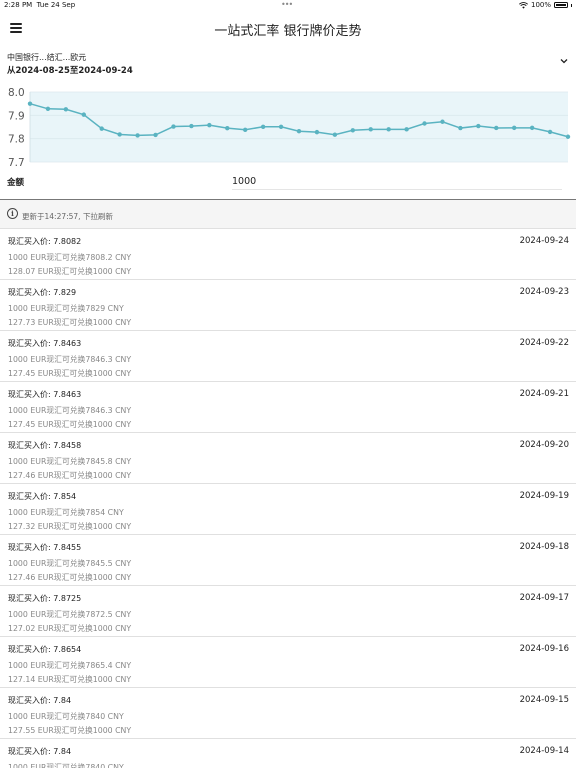 The width and height of the screenshot is (576, 768). Describe the element at coordinates (70, 461) in the screenshot. I see `conversion-forward: 1000 EUR现汇可兑换7845.8 CNY` at that location.